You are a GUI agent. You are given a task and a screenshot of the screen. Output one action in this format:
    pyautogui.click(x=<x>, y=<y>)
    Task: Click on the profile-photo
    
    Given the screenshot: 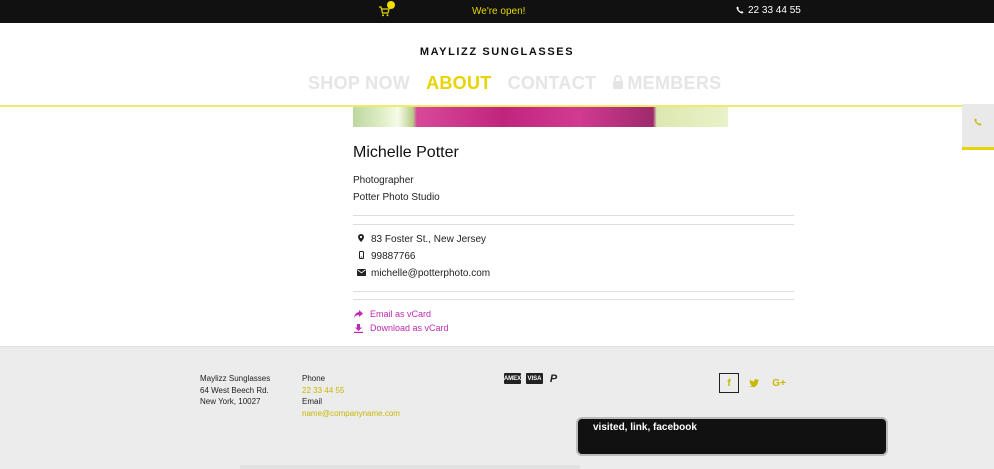 What is the action you would take?
    pyautogui.click(x=540, y=117)
    